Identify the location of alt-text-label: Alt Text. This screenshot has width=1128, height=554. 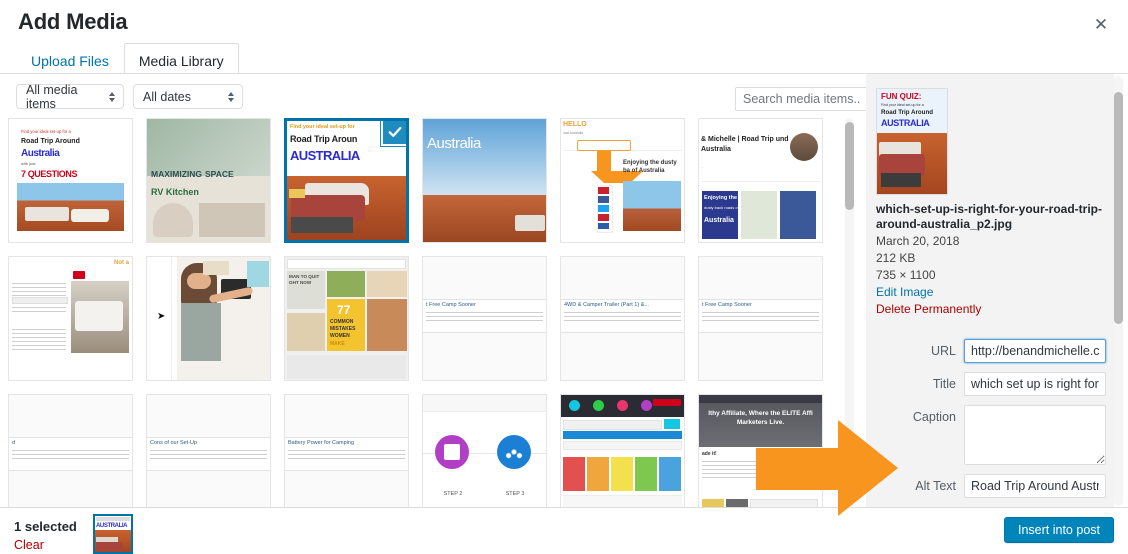
(935, 486).